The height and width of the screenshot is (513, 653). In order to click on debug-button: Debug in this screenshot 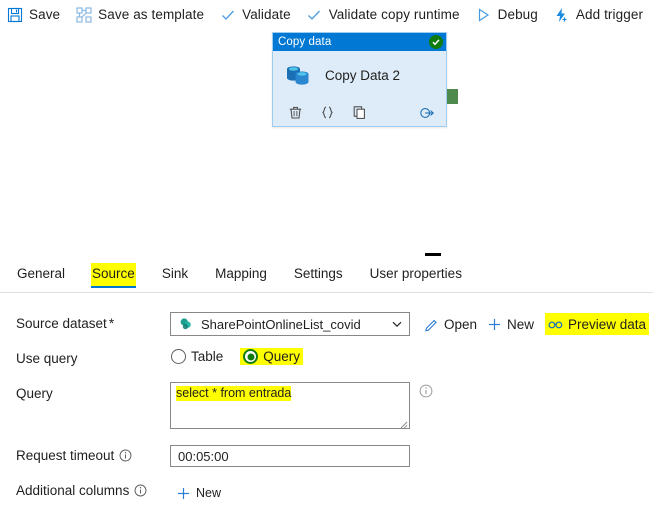, I will do `click(508, 15)`.